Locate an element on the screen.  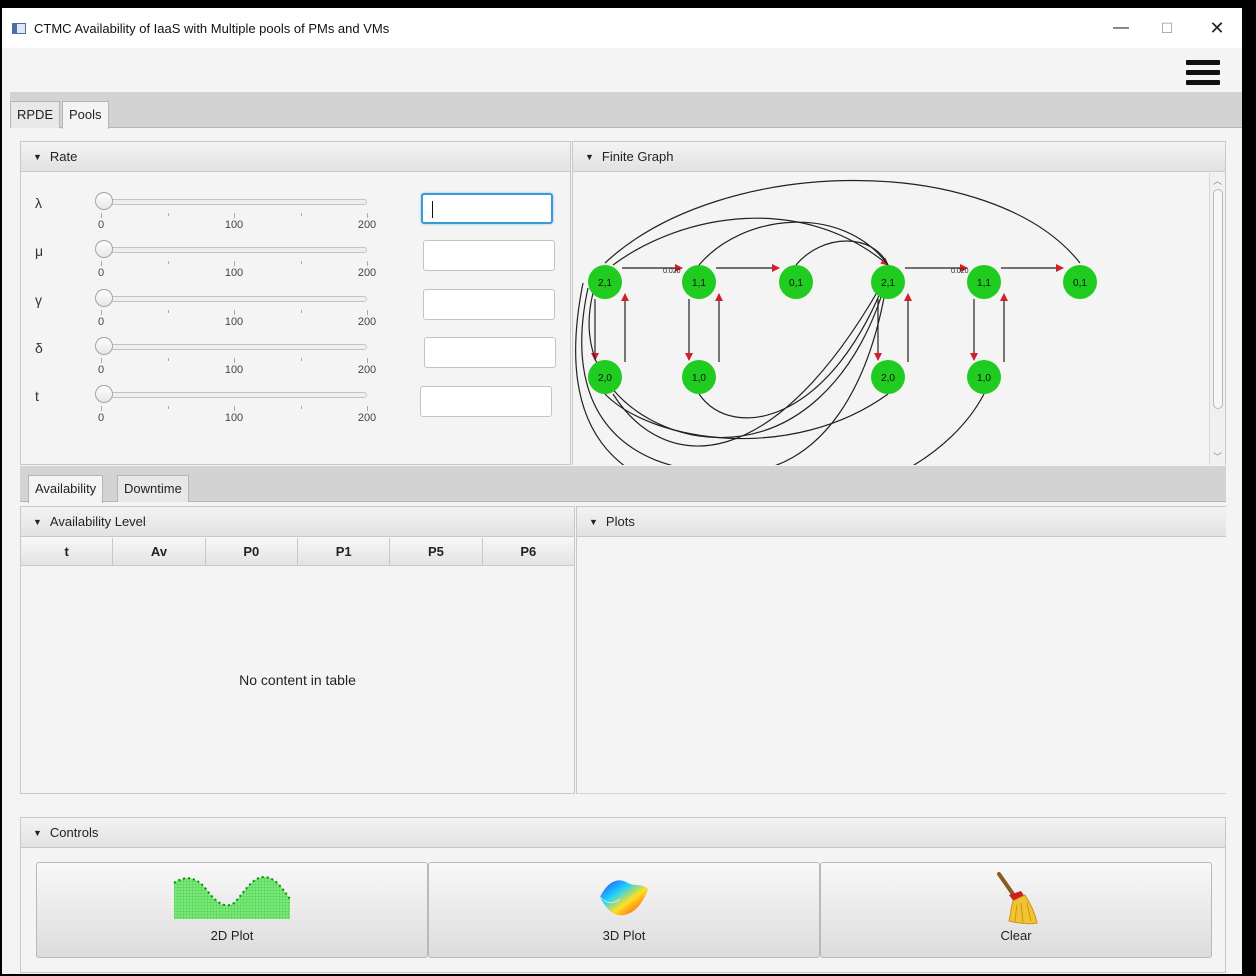
rate-input-lambda is located at coordinates (487, 208).